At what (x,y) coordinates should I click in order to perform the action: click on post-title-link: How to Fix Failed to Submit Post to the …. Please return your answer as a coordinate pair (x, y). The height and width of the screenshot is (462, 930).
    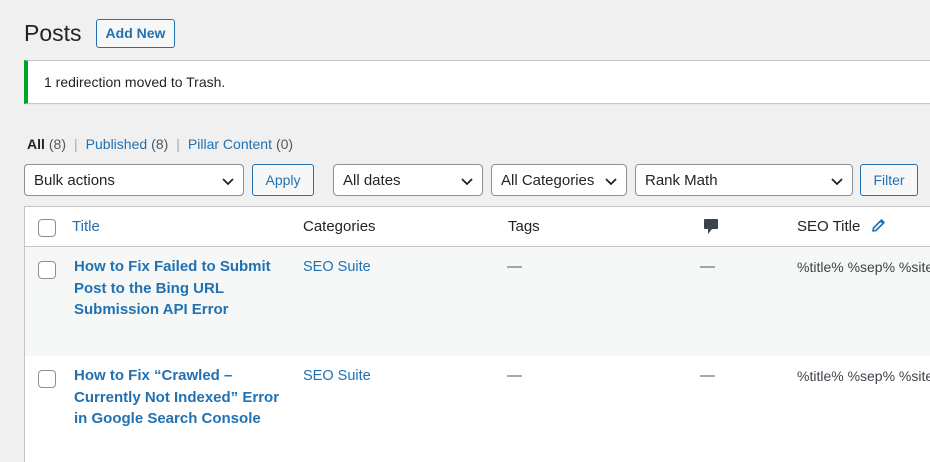
    Looking at the image, I should click on (181, 288).